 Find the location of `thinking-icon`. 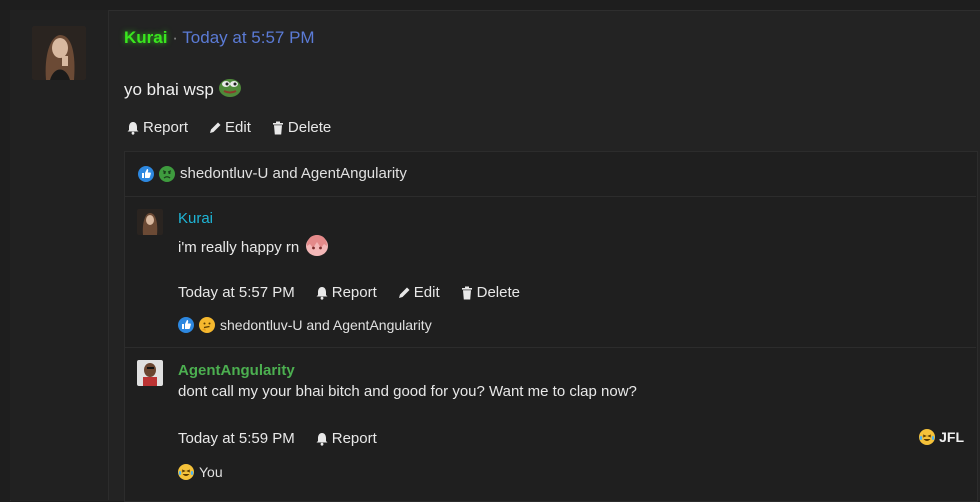

thinking-icon is located at coordinates (207, 325).